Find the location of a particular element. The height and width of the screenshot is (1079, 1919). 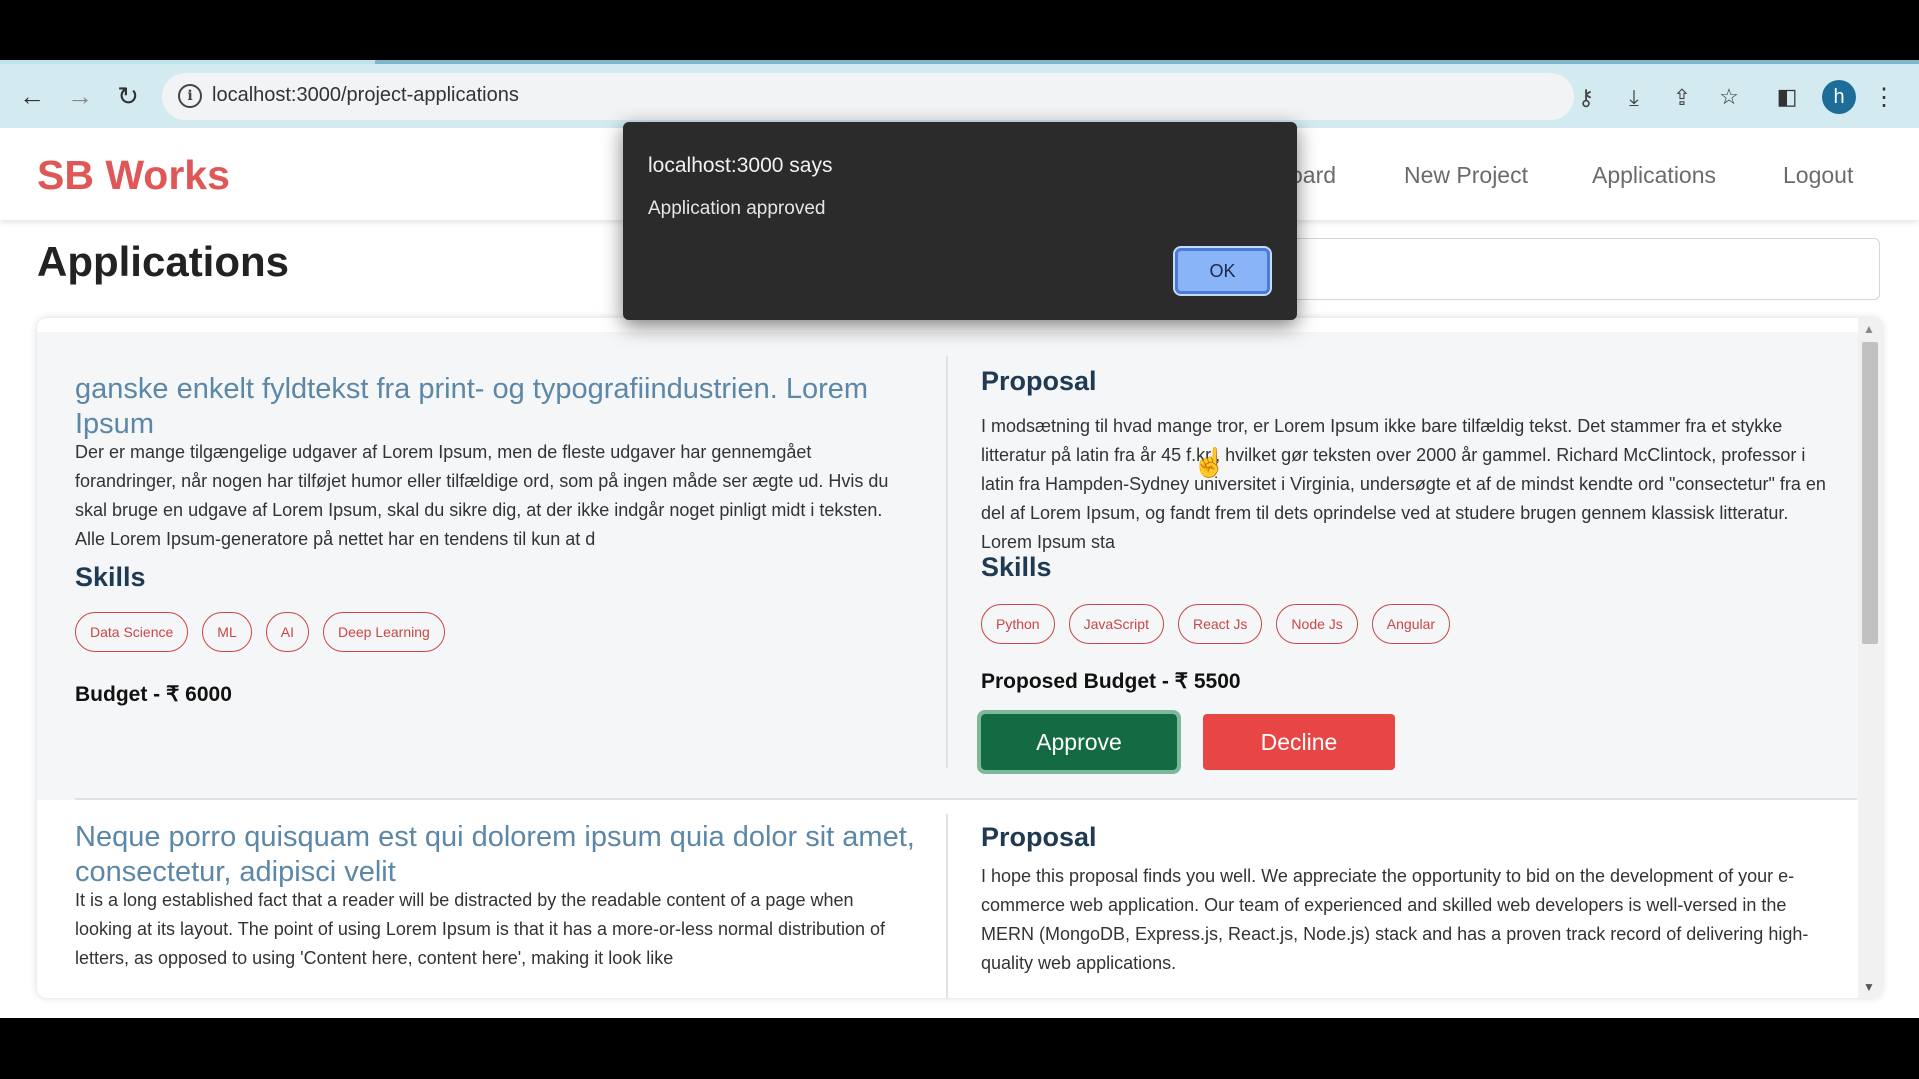

avatar: h is located at coordinates (1839, 97).